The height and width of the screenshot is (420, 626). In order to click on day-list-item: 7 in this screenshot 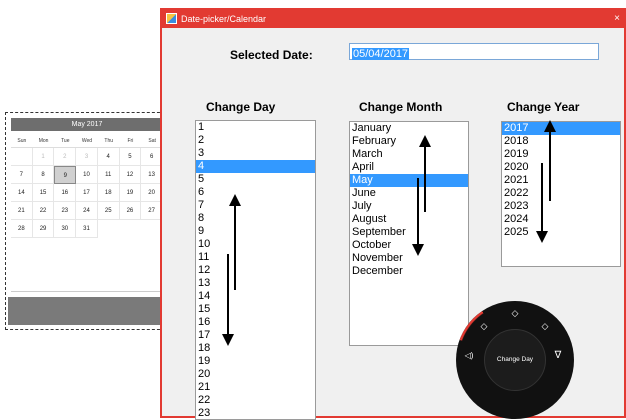, I will do `click(255, 205)`.